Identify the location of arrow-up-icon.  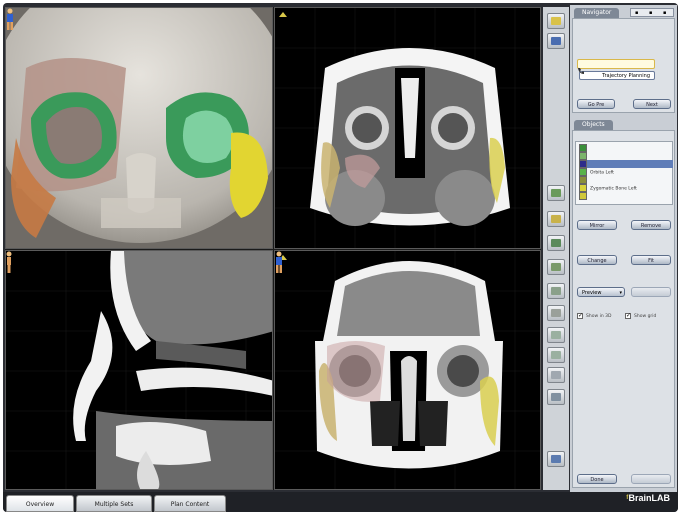
(556, 335).